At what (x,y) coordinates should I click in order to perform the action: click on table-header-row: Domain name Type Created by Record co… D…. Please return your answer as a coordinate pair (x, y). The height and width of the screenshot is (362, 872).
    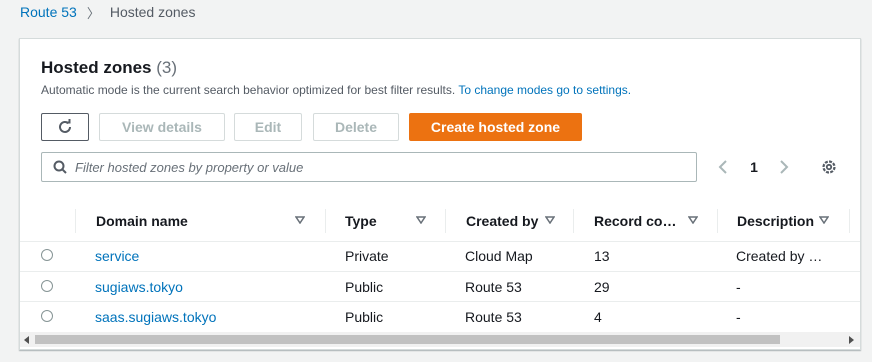
    Looking at the image, I should click on (440, 221).